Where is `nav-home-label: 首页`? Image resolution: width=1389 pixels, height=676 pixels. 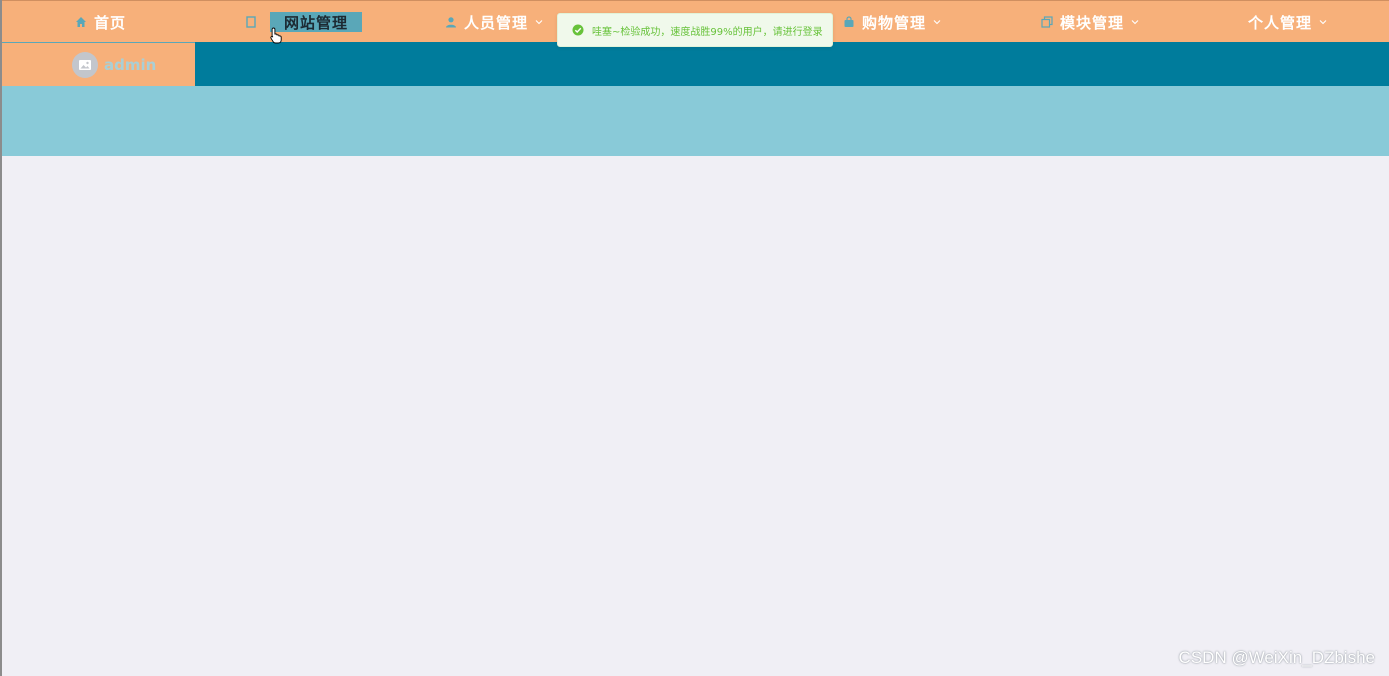
nav-home-label: 首页 is located at coordinates (110, 22).